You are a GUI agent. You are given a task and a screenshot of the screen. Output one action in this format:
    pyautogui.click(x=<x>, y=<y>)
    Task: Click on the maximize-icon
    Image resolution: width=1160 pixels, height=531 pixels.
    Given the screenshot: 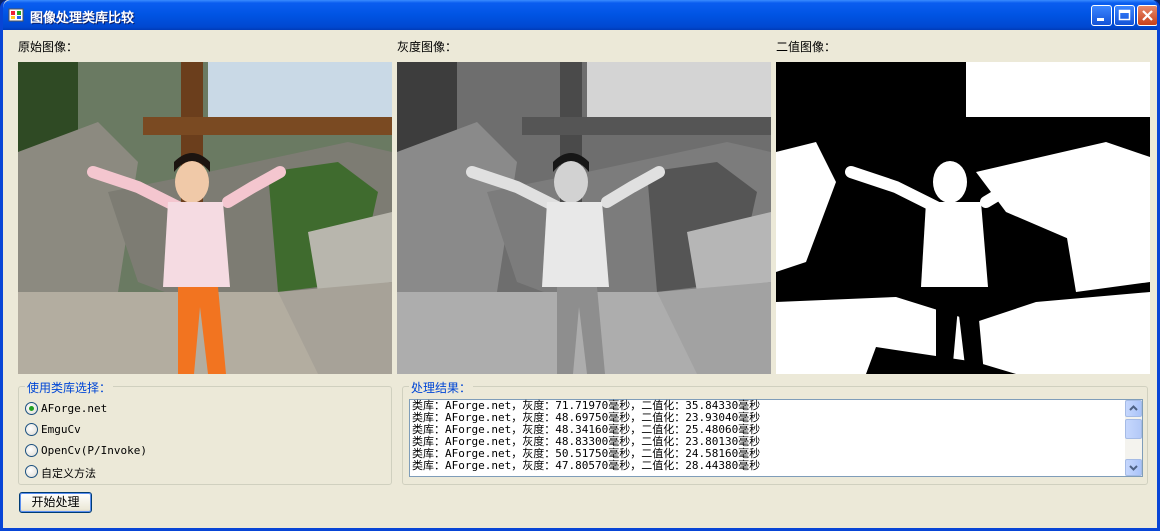 What is the action you would take?
    pyautogui.click(x=1124, y=15)
    